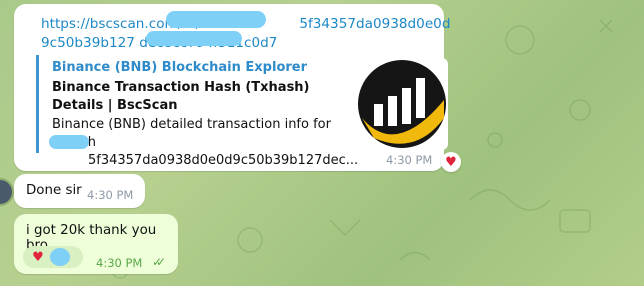 The image size is (644, 286). What do you see at coordinates (54, 190) in the screenshot?
I see `message-text: Done sir` at bounding box center [54, 190].